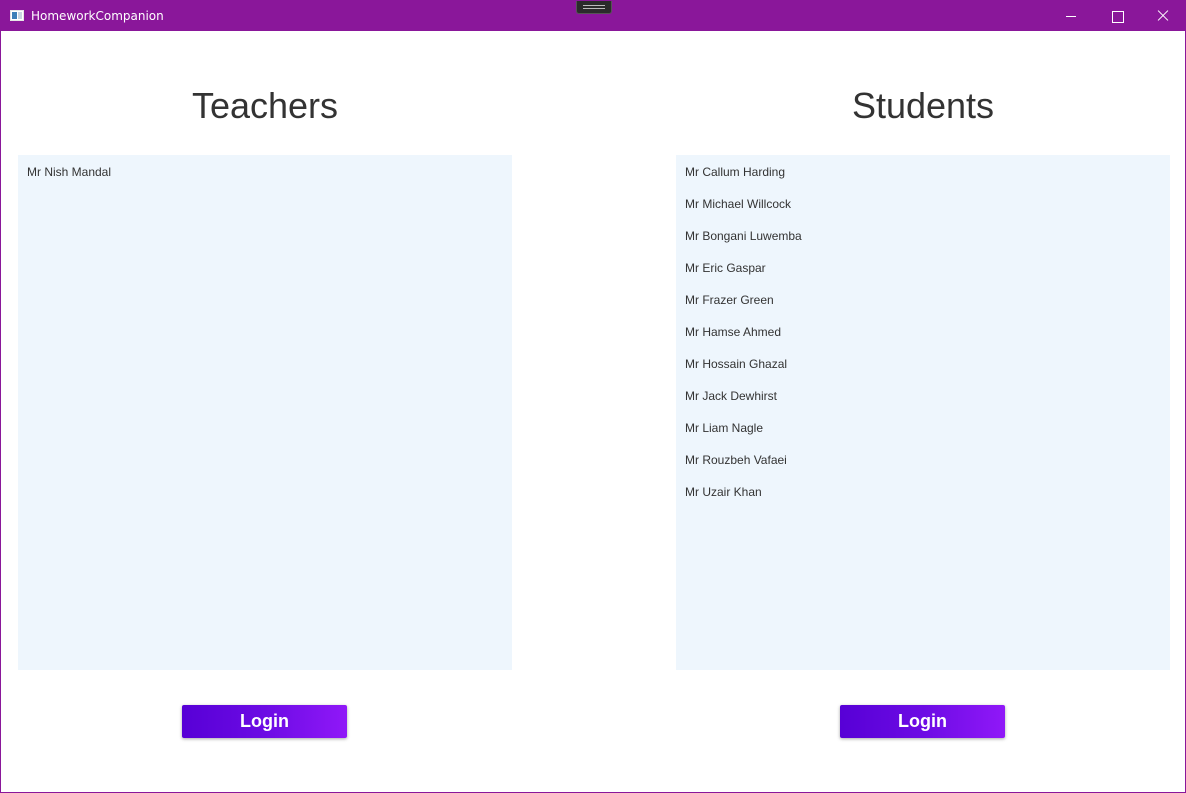  What do you see at coordinates (1071, 16) in the screenshot?
I see `minimize-icon` at bounding box center [1071, 16].